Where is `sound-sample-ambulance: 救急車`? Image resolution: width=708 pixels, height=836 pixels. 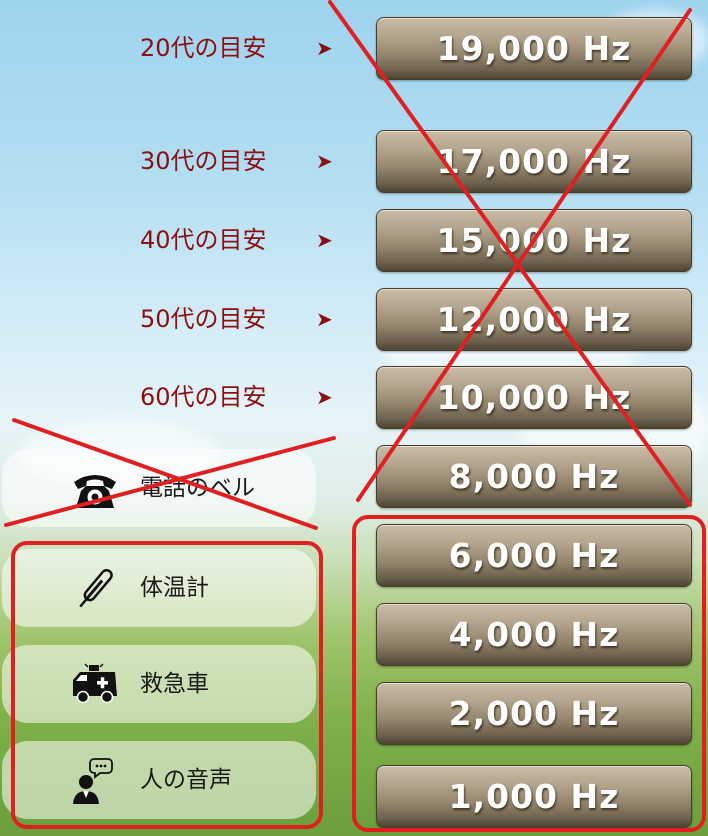 sound-sample-ambulance: 救急車 is located at coordinates (159, 684).